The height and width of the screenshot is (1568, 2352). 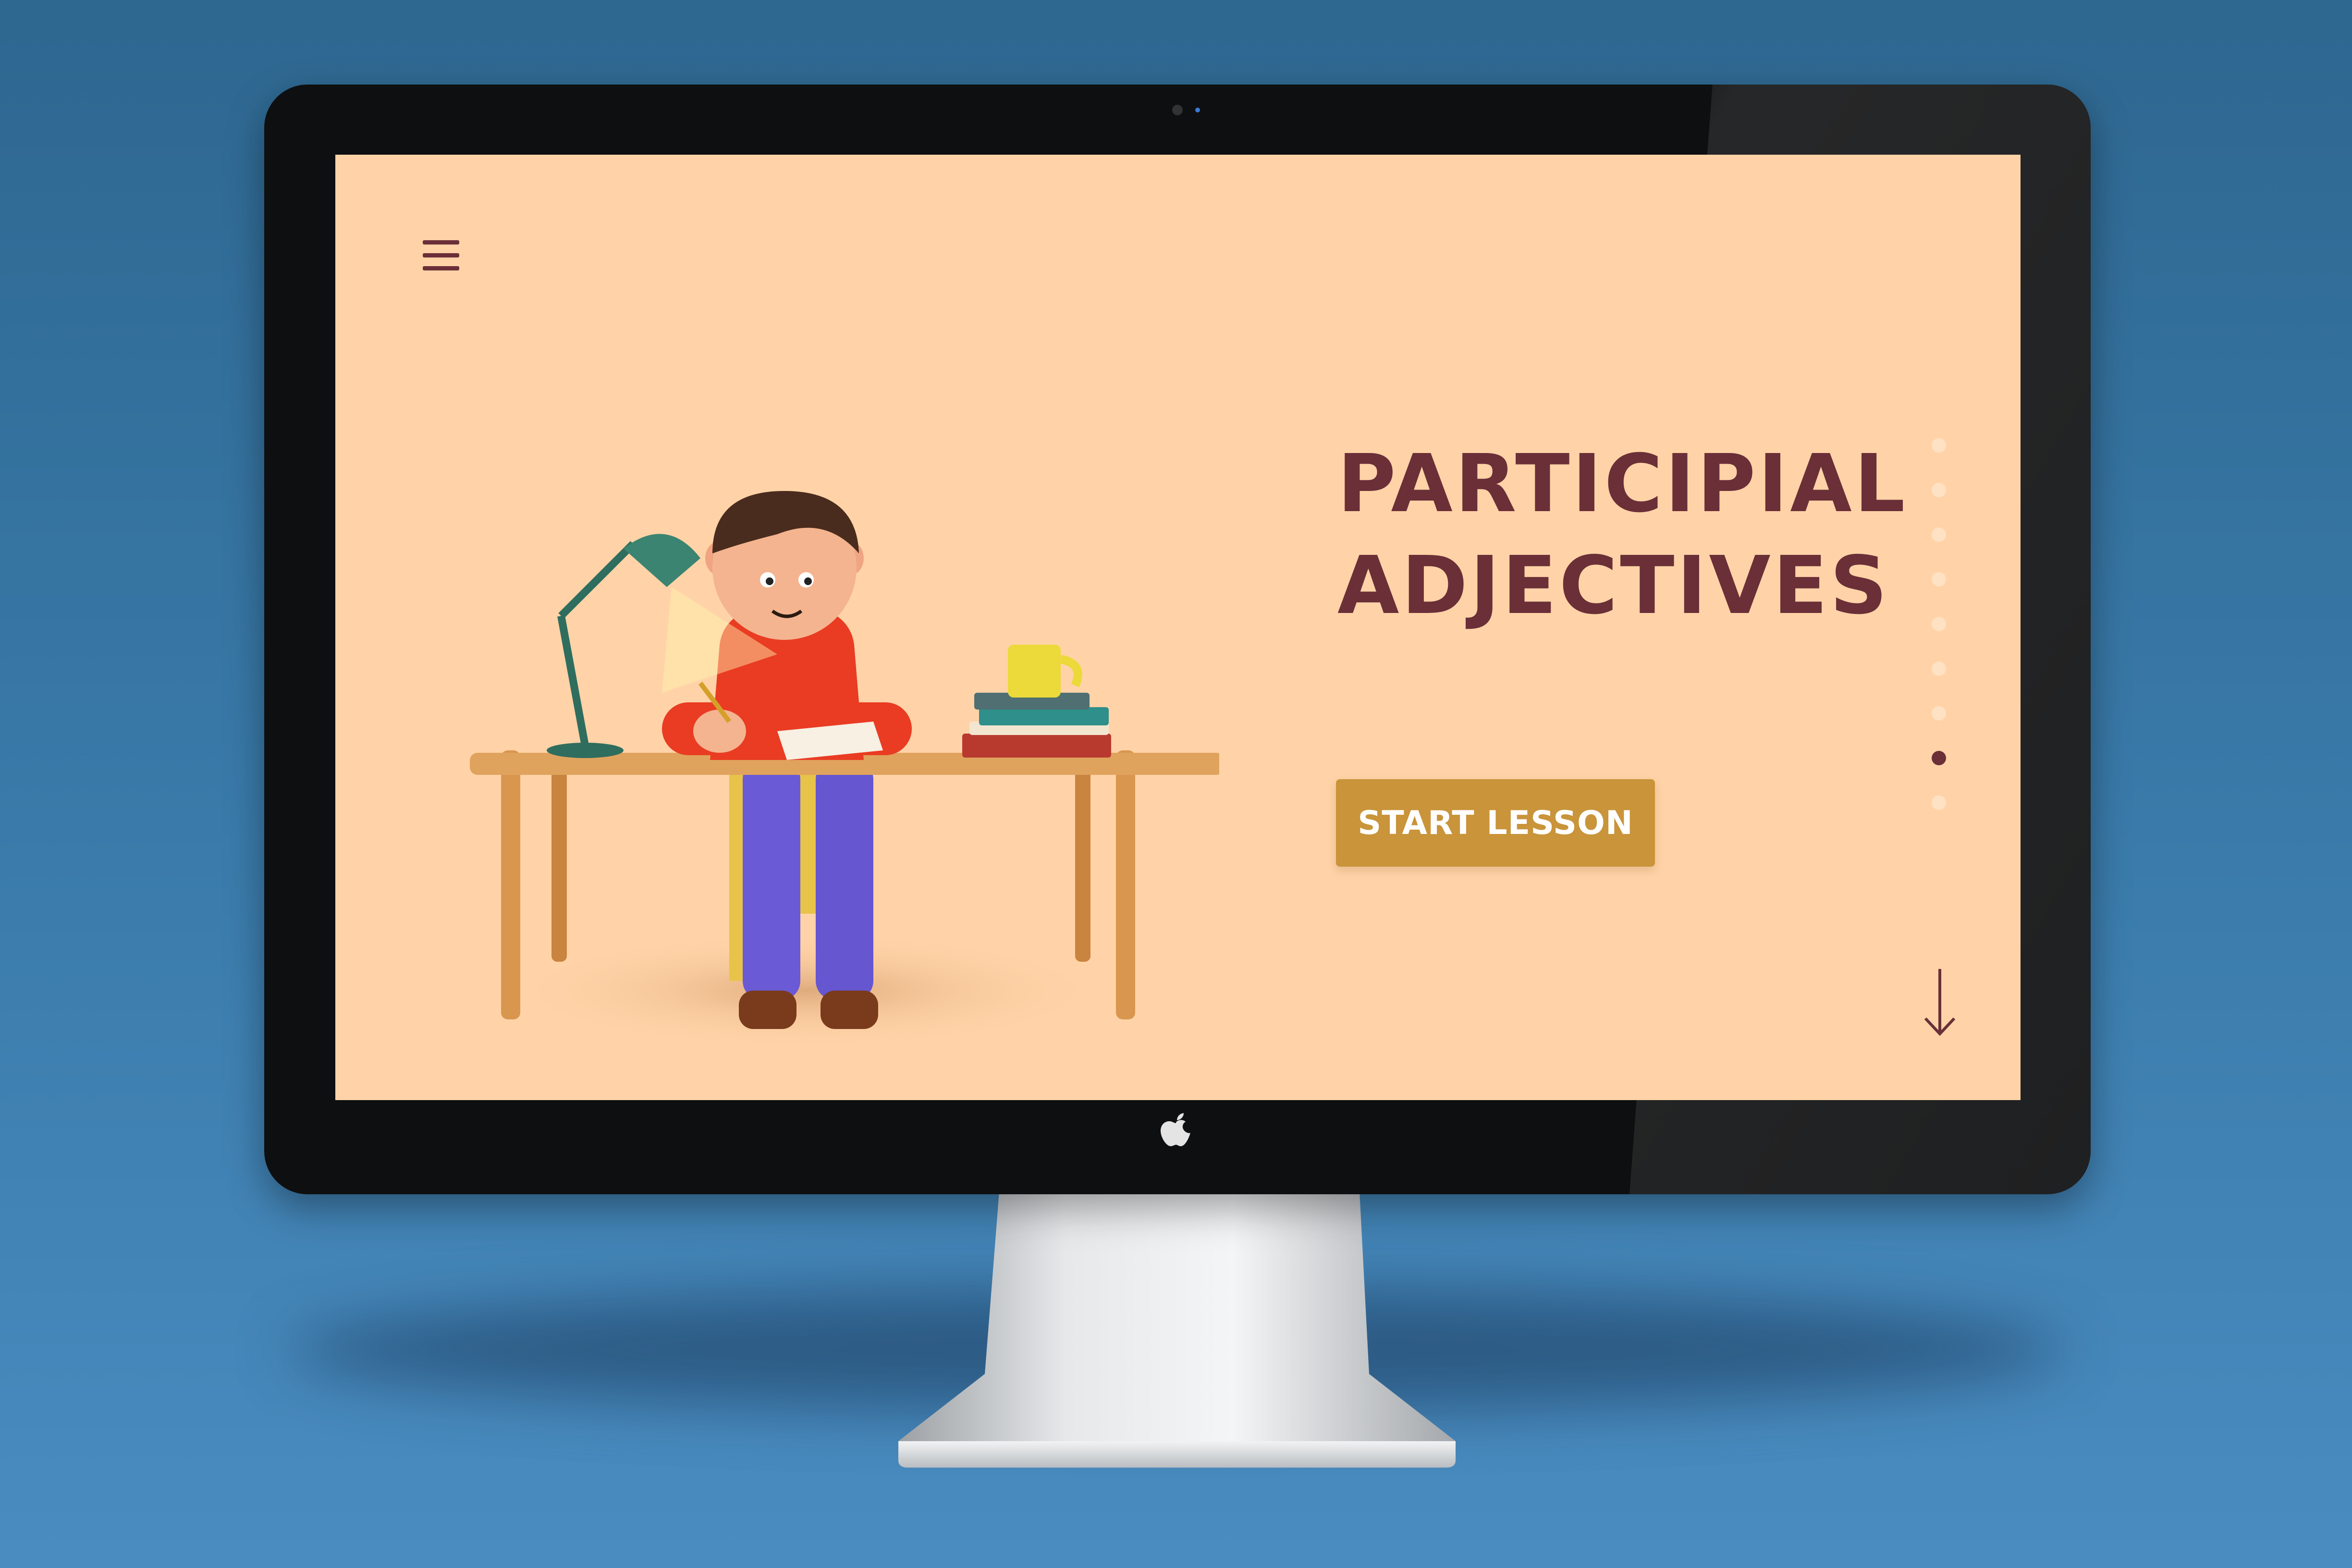 What do you see at coordinates (441, 256) in the screenshot?
I see `hamburger-menu-icon` at bounding box center [441, 256].